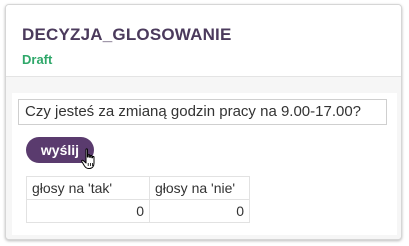 This screenshot has height=246, width=409. I want to click on card-title: DECYZJA_GLOSOWANIE, so click(127, 34).